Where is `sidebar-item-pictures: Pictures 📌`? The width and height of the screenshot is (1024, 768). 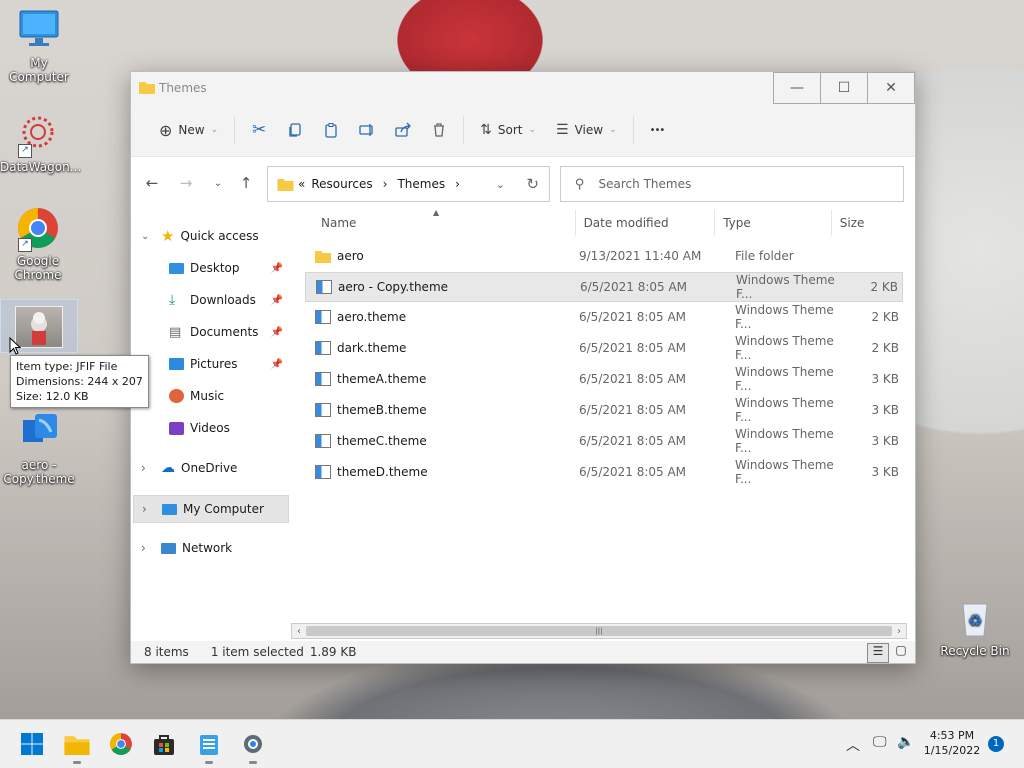
sidebar-item-pictures: Pictures 📌 is located at coordinates (209, 364).